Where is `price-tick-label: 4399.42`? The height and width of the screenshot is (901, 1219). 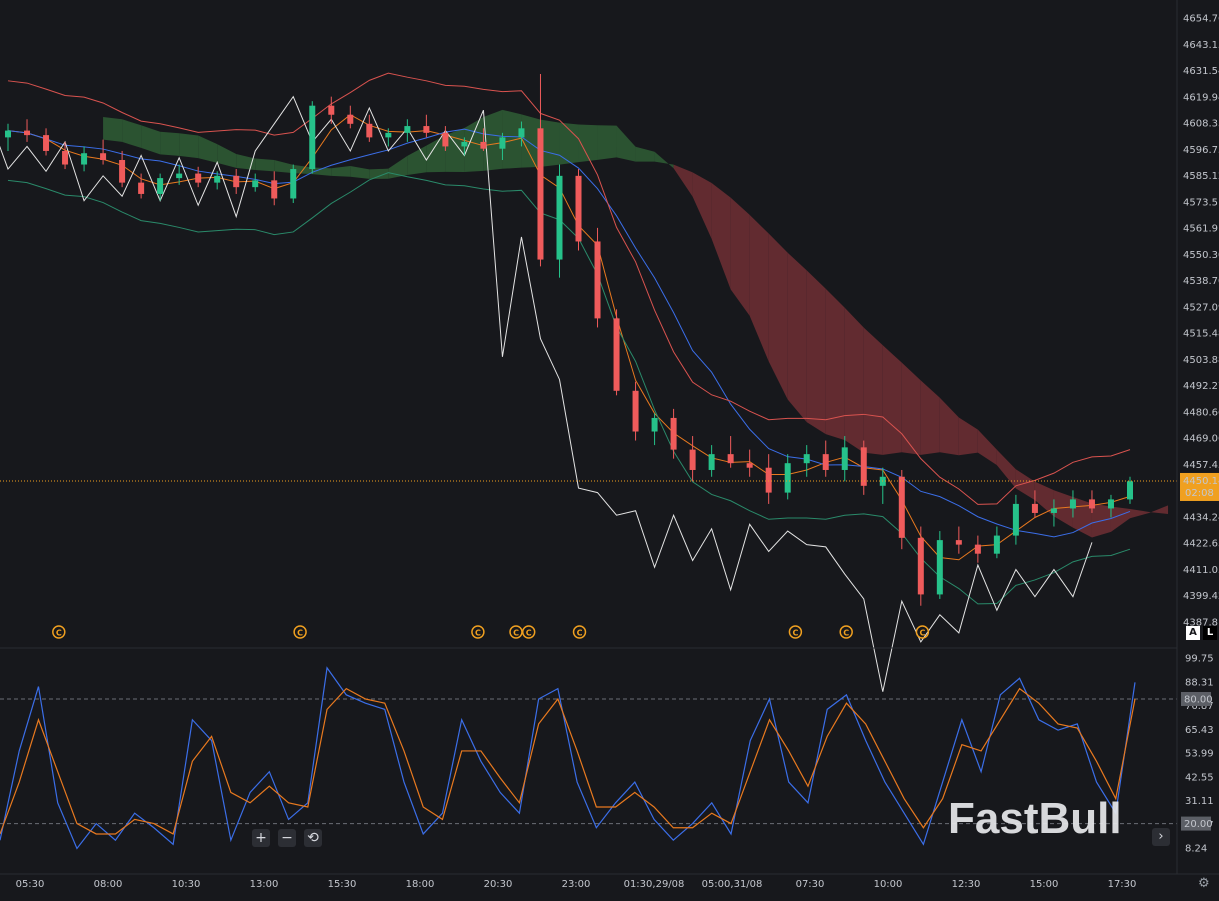
price-tick-label: 4399.42 is located at coordinates (1201, 596).